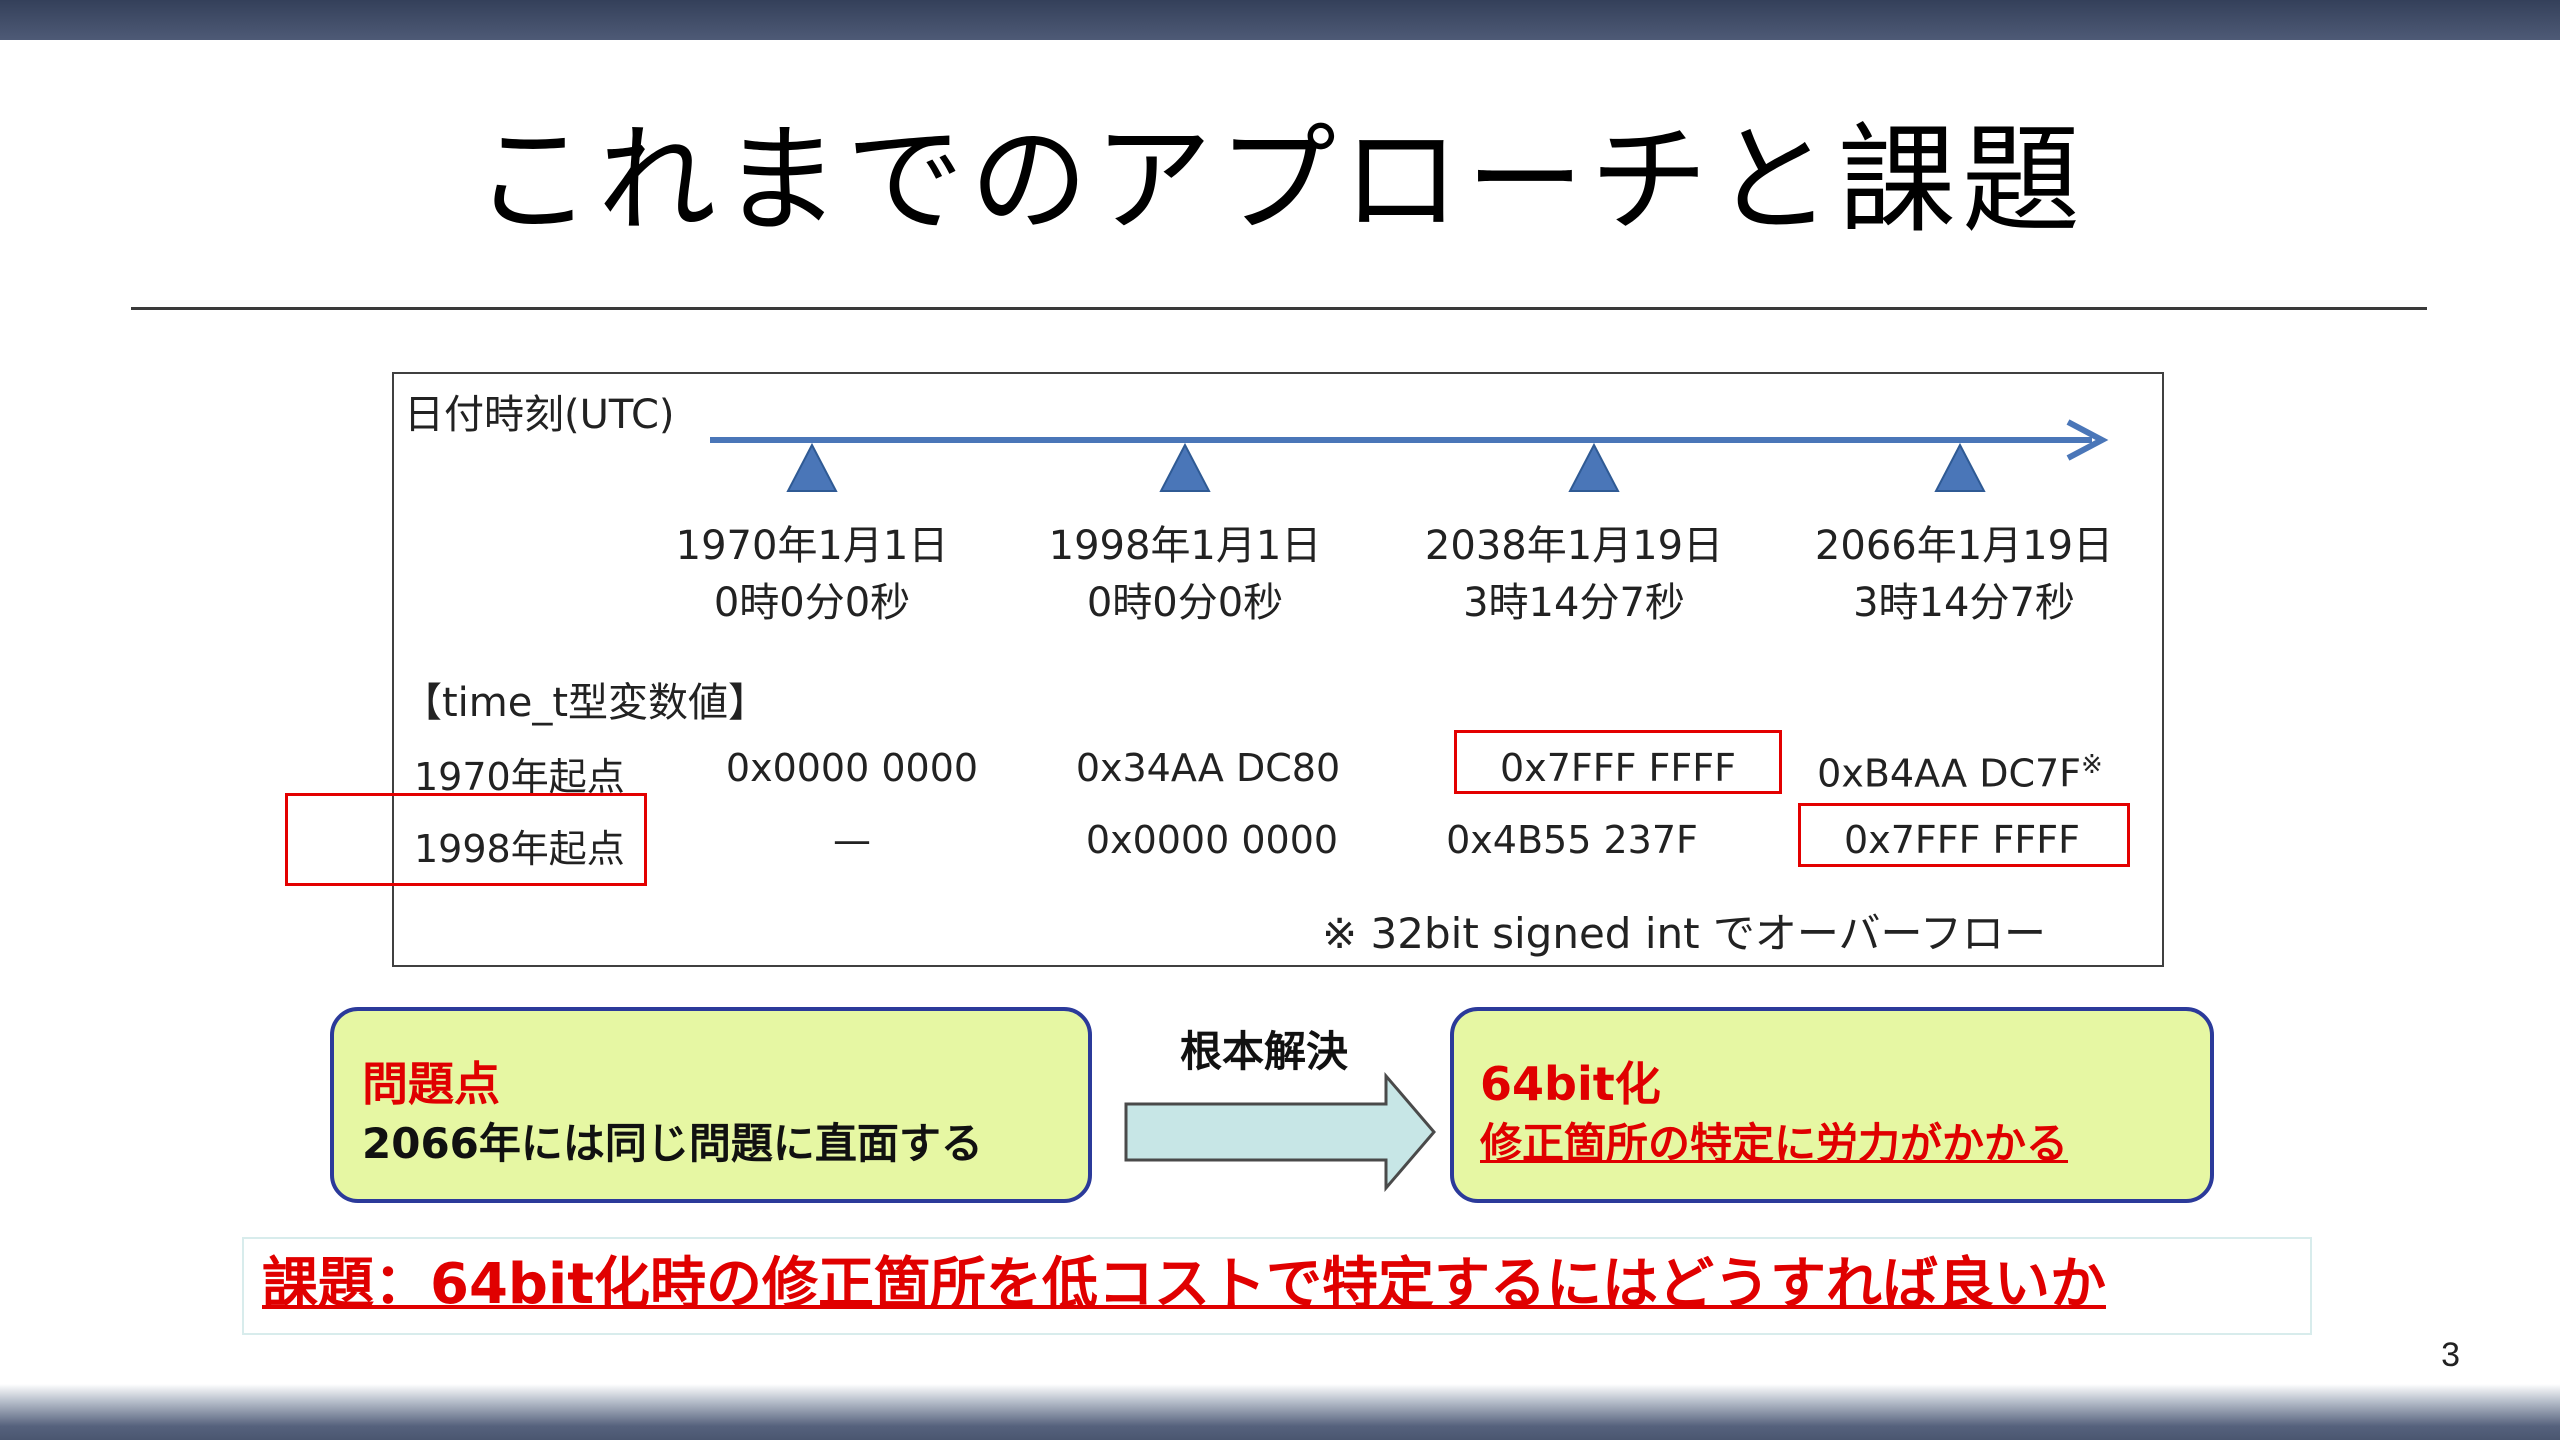  Describe the element at coordinates (1280, 1412) in the screenshot. I see `bottom-band` at that location.